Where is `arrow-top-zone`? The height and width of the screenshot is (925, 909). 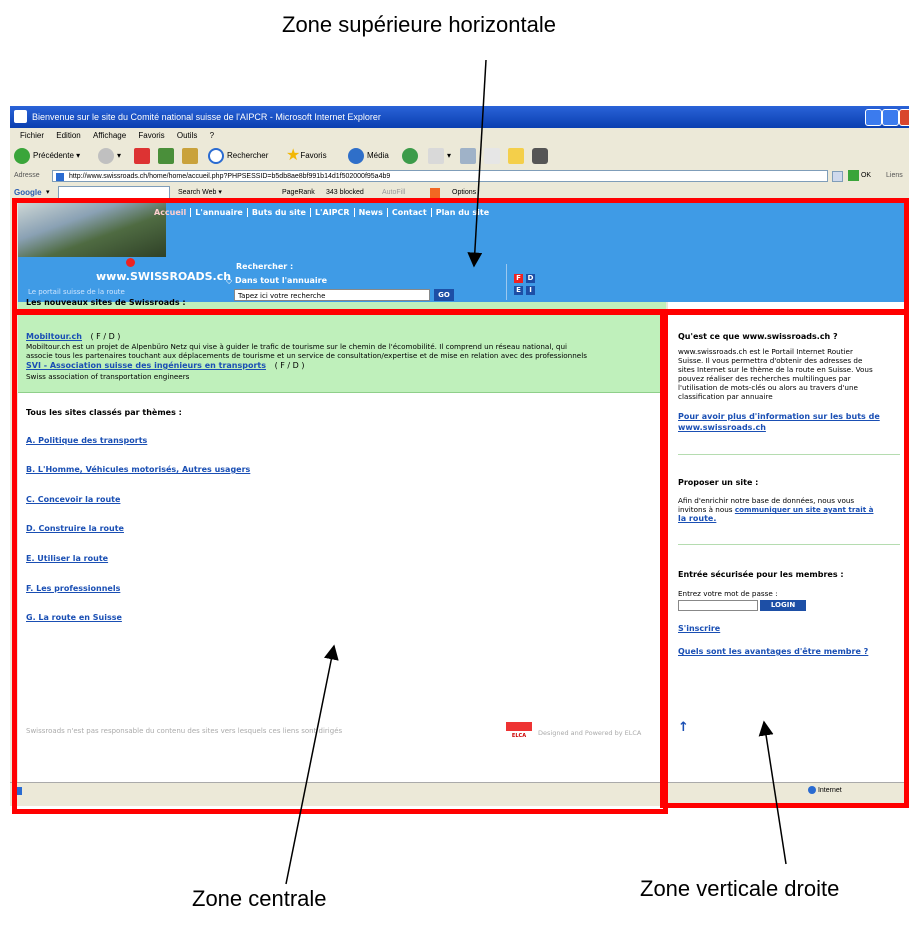 arrow-top-zone is located at coordinates (477, 163).